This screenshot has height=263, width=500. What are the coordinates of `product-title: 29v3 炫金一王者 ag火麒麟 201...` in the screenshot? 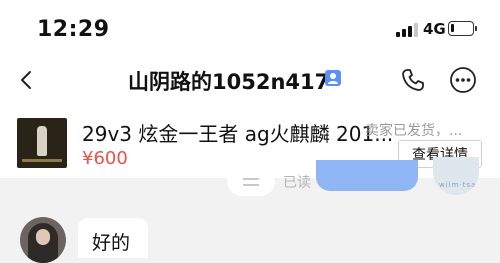 It's located at (237, 132).